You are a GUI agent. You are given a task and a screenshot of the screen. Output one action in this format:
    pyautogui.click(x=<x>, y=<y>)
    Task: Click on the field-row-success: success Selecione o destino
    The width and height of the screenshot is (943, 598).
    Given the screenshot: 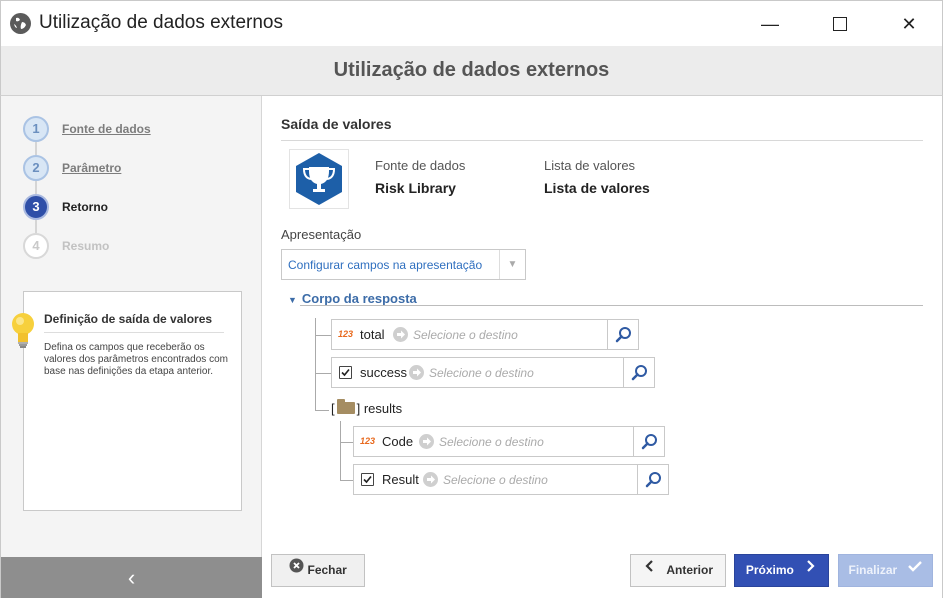 What is the action you would take?
    pyautogui.click(x=493, y=372)
    